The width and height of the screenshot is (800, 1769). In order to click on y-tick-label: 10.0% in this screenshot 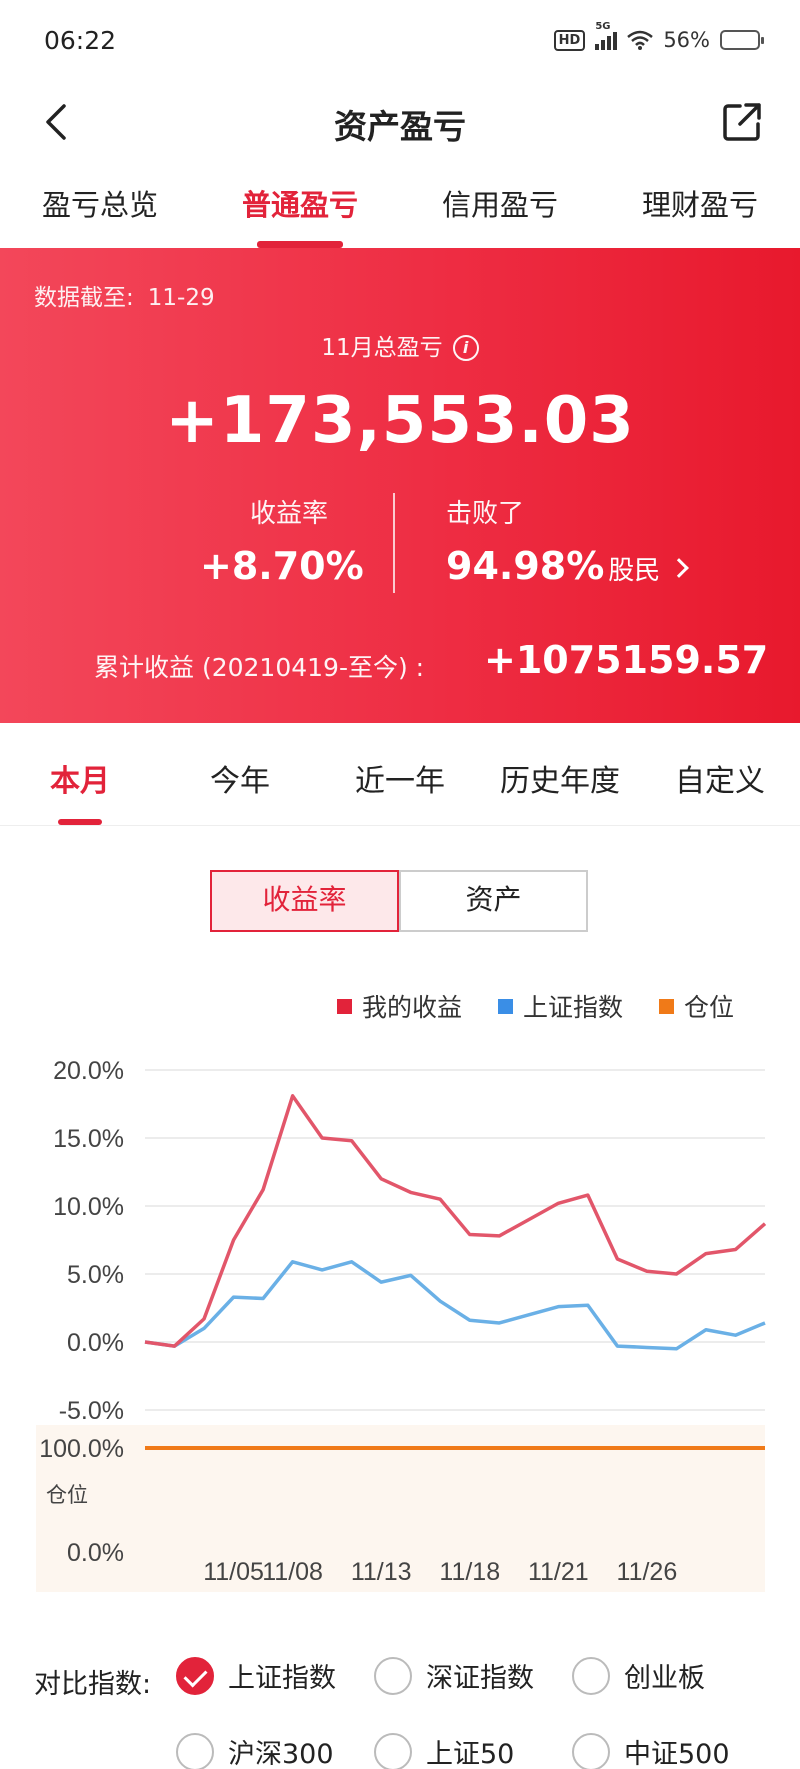, I will do `click(88, 1207)`.